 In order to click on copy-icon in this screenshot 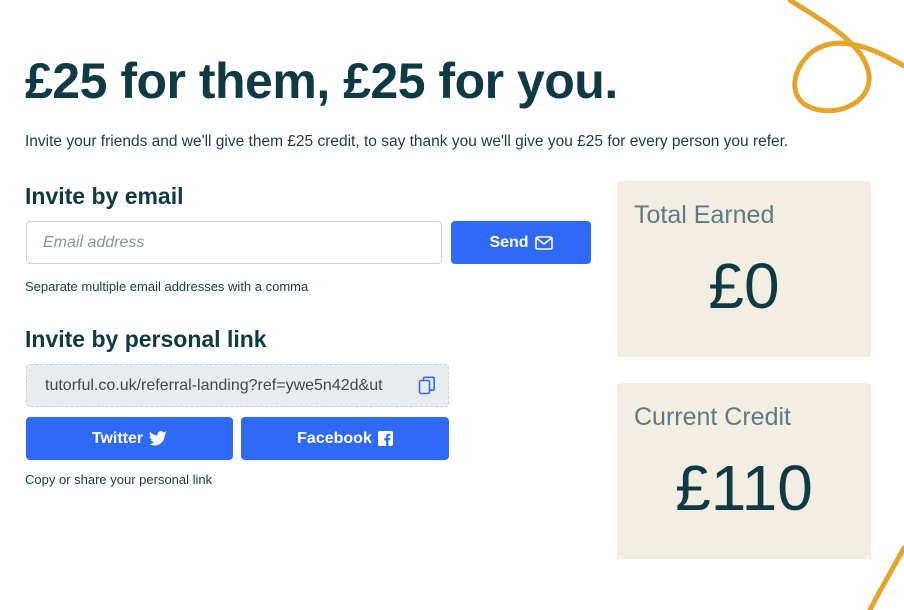, I will do `click(427, 386)`.